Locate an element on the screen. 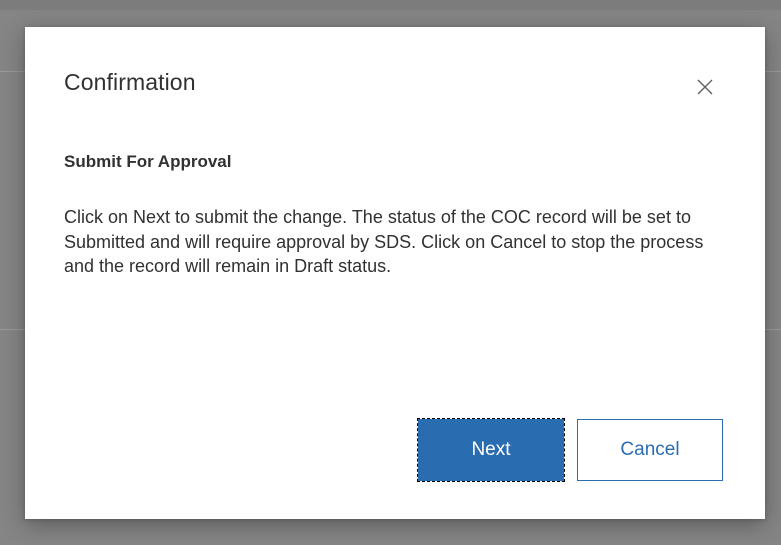 This screenshot has width=781, height=545. close-button is located at coordinates (705, 87).